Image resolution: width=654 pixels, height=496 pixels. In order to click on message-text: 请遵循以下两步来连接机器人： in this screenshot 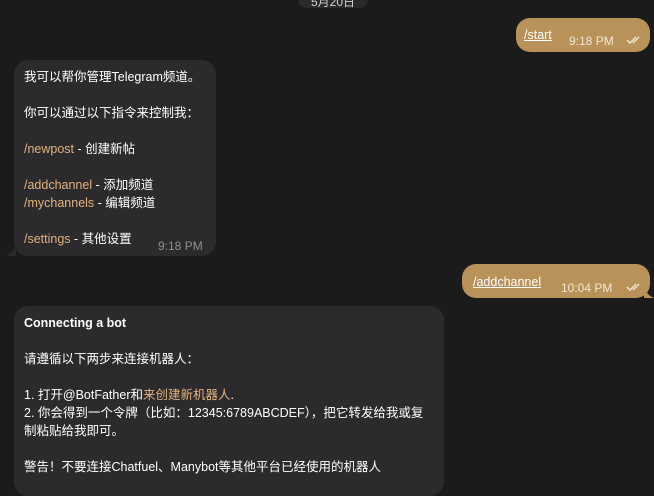, I will do `click(112, 359)`.